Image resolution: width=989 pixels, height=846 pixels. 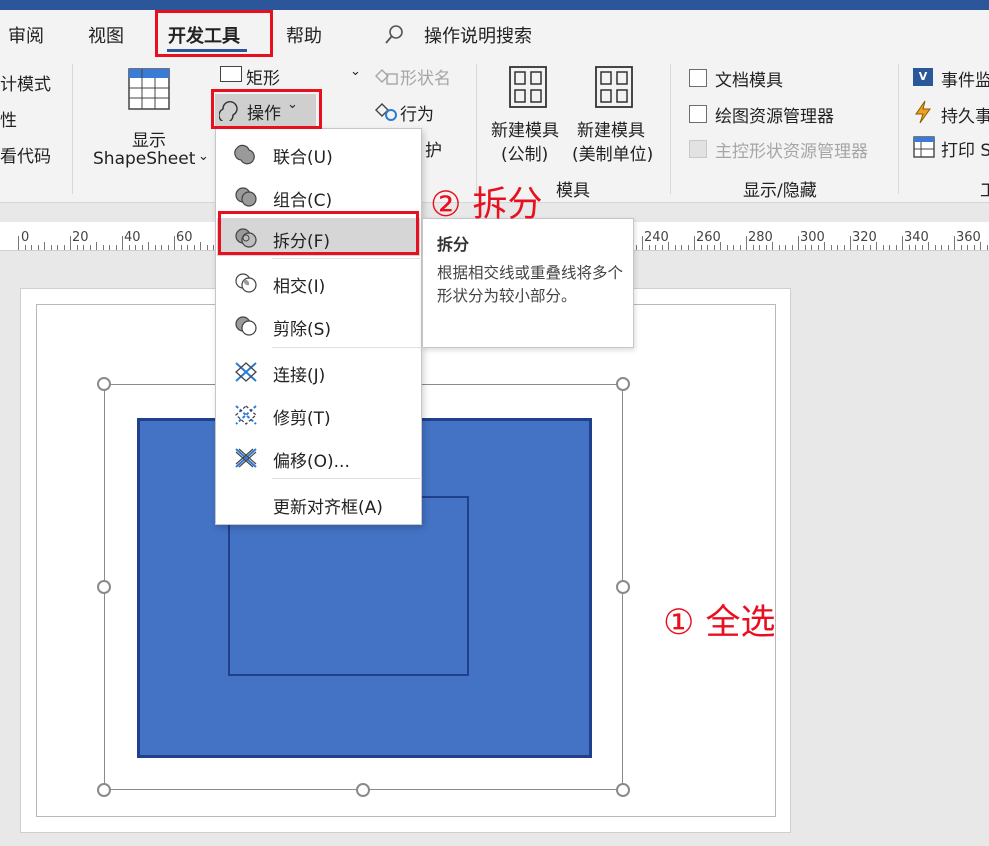 What do you see at coordinates (299, 376) in the screenshot?
I see `menu-item-label: 连接(J)` at bounding box center [299, 376].